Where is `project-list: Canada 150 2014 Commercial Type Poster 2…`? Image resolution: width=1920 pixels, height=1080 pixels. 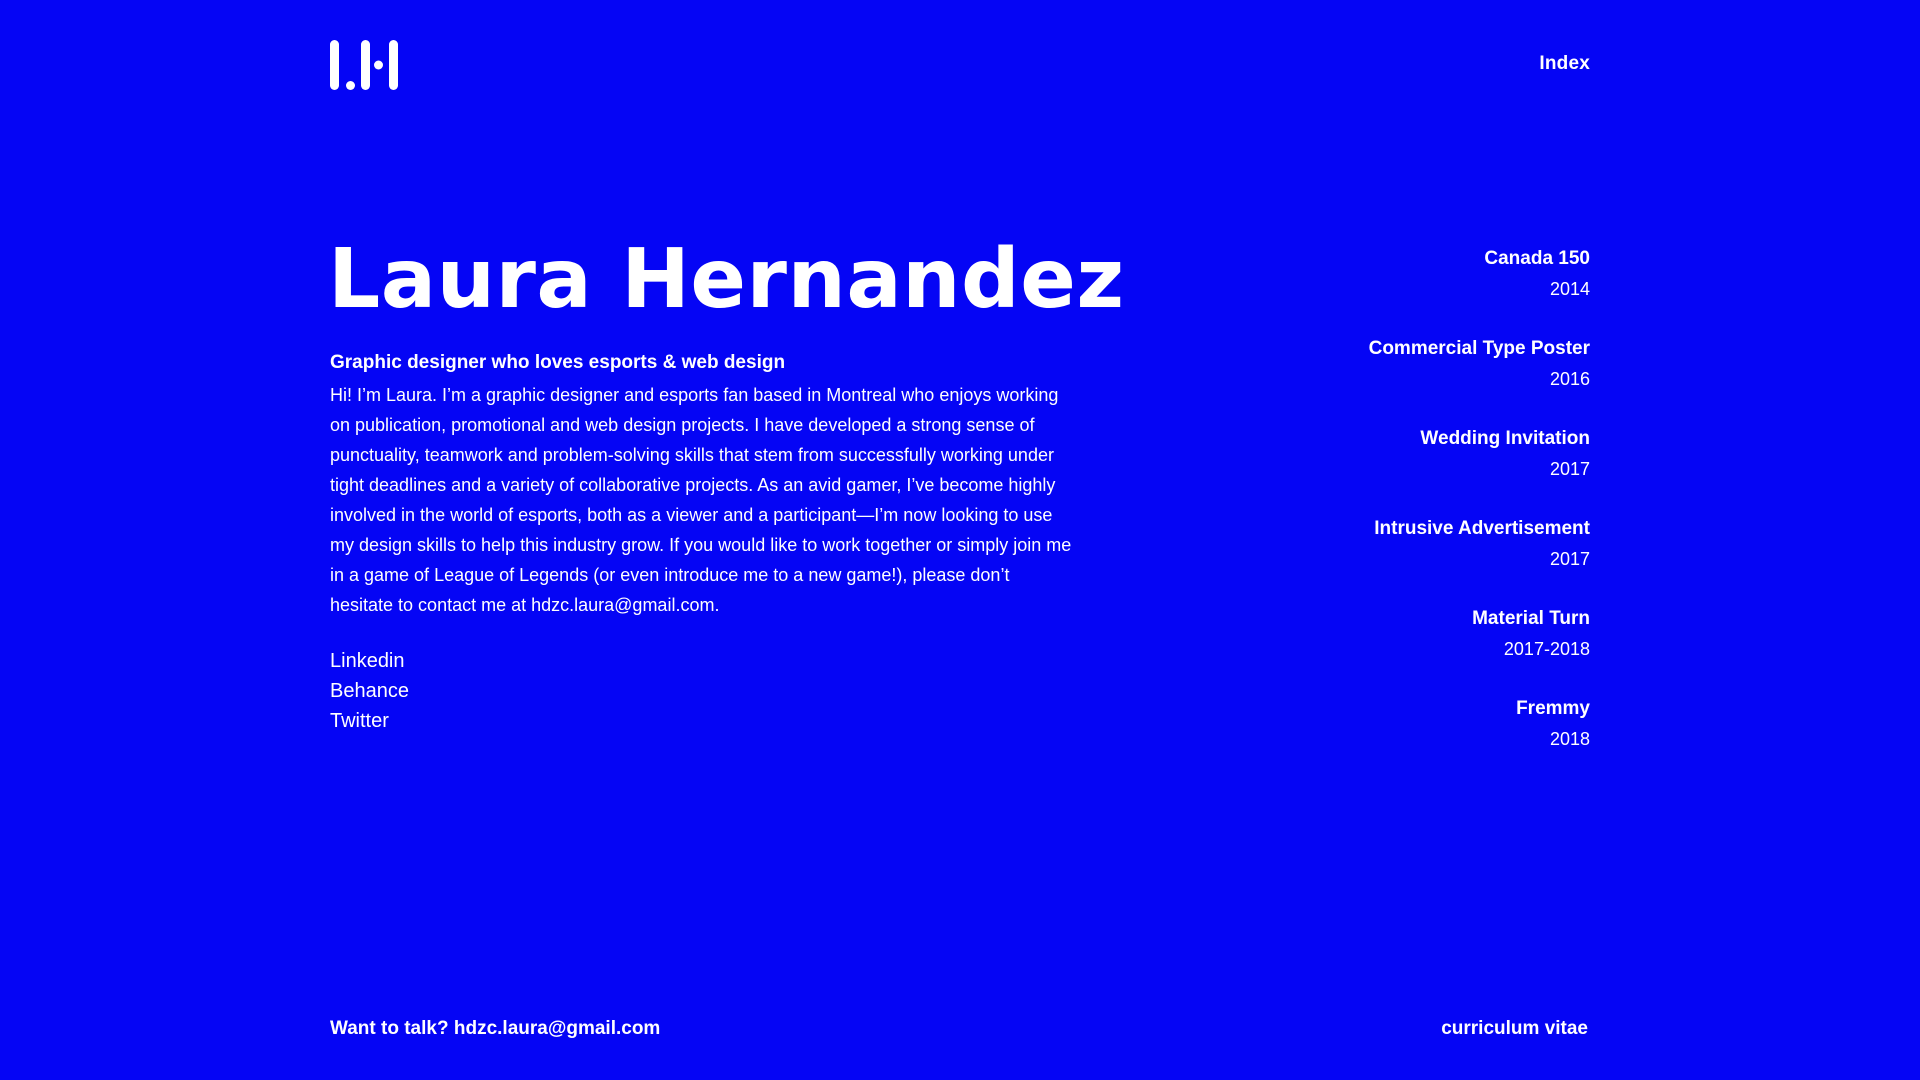
project-list: Canada 150 2014 Commercial Type Poster 2… is located at coordinates (1479, 514).